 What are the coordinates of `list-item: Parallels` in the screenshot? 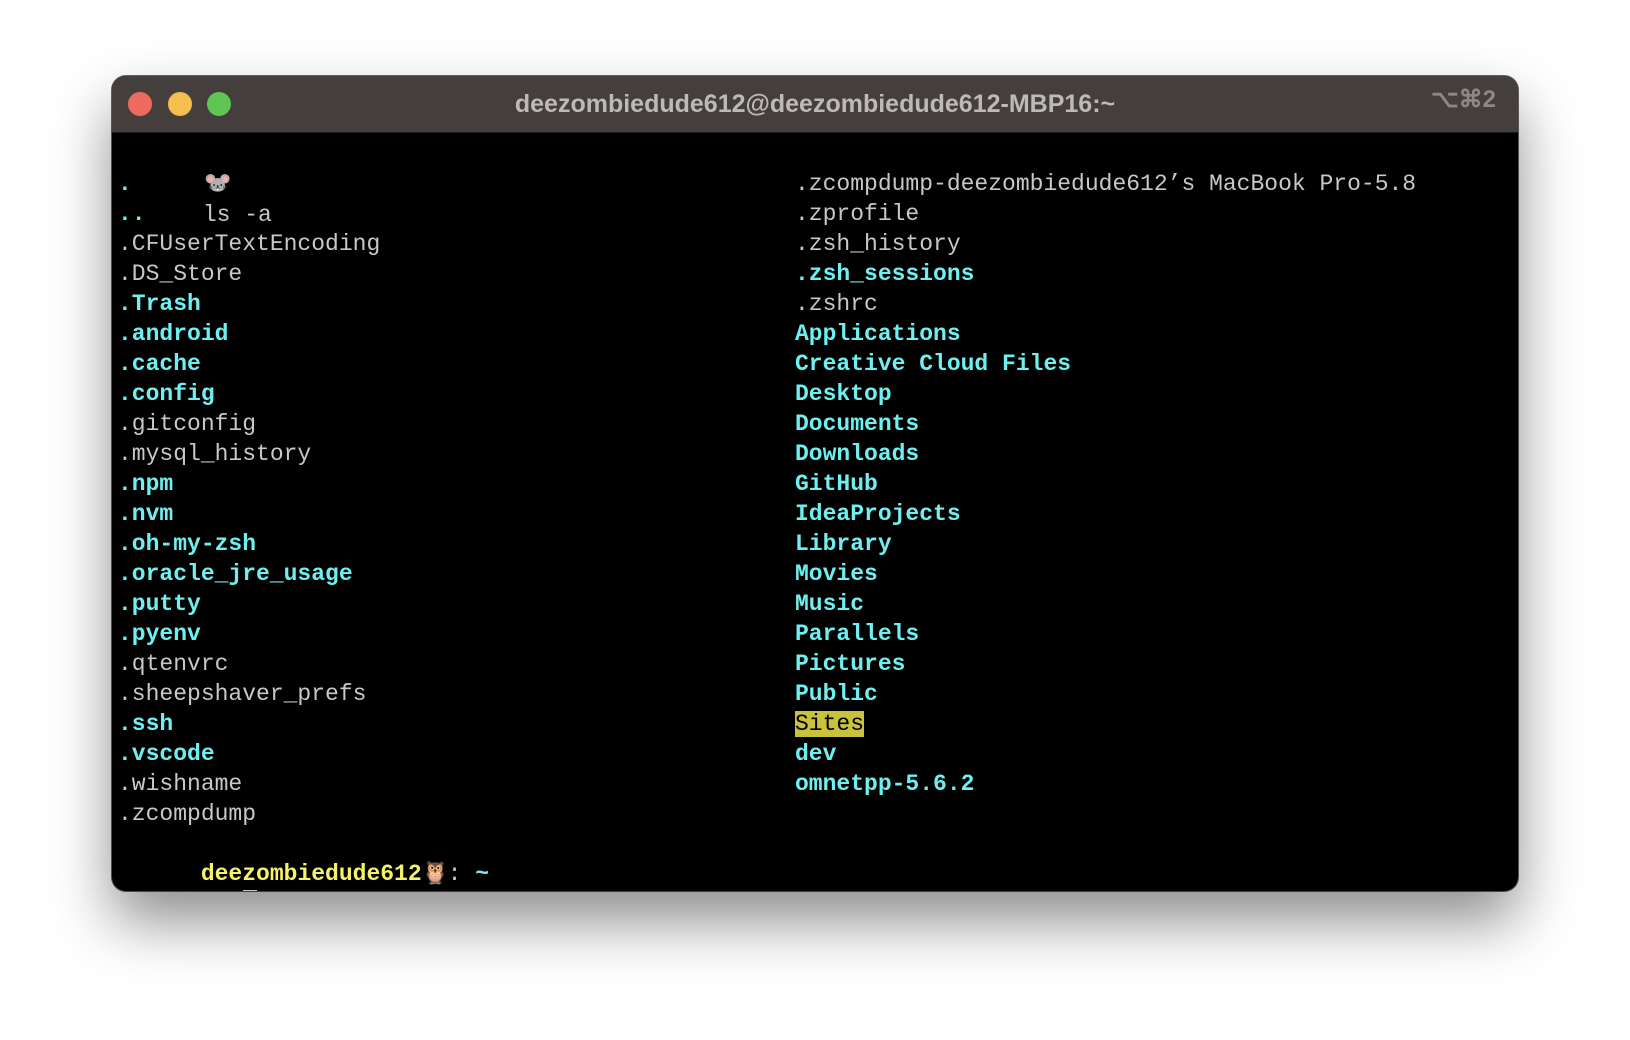 It's located at (857, 634).